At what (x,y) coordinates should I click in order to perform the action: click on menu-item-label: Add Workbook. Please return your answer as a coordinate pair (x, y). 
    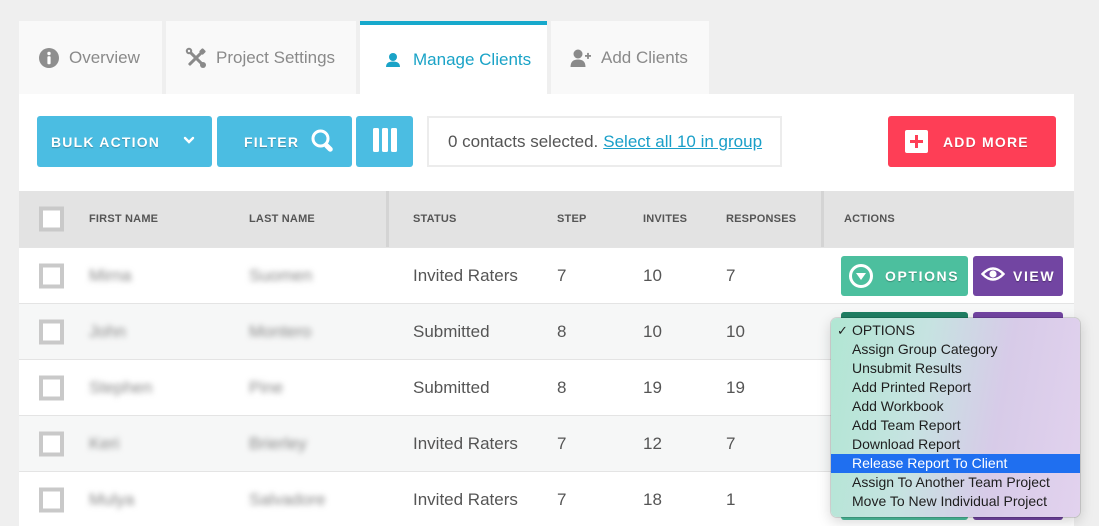
    Looking at the image, I should click on (898, 406).